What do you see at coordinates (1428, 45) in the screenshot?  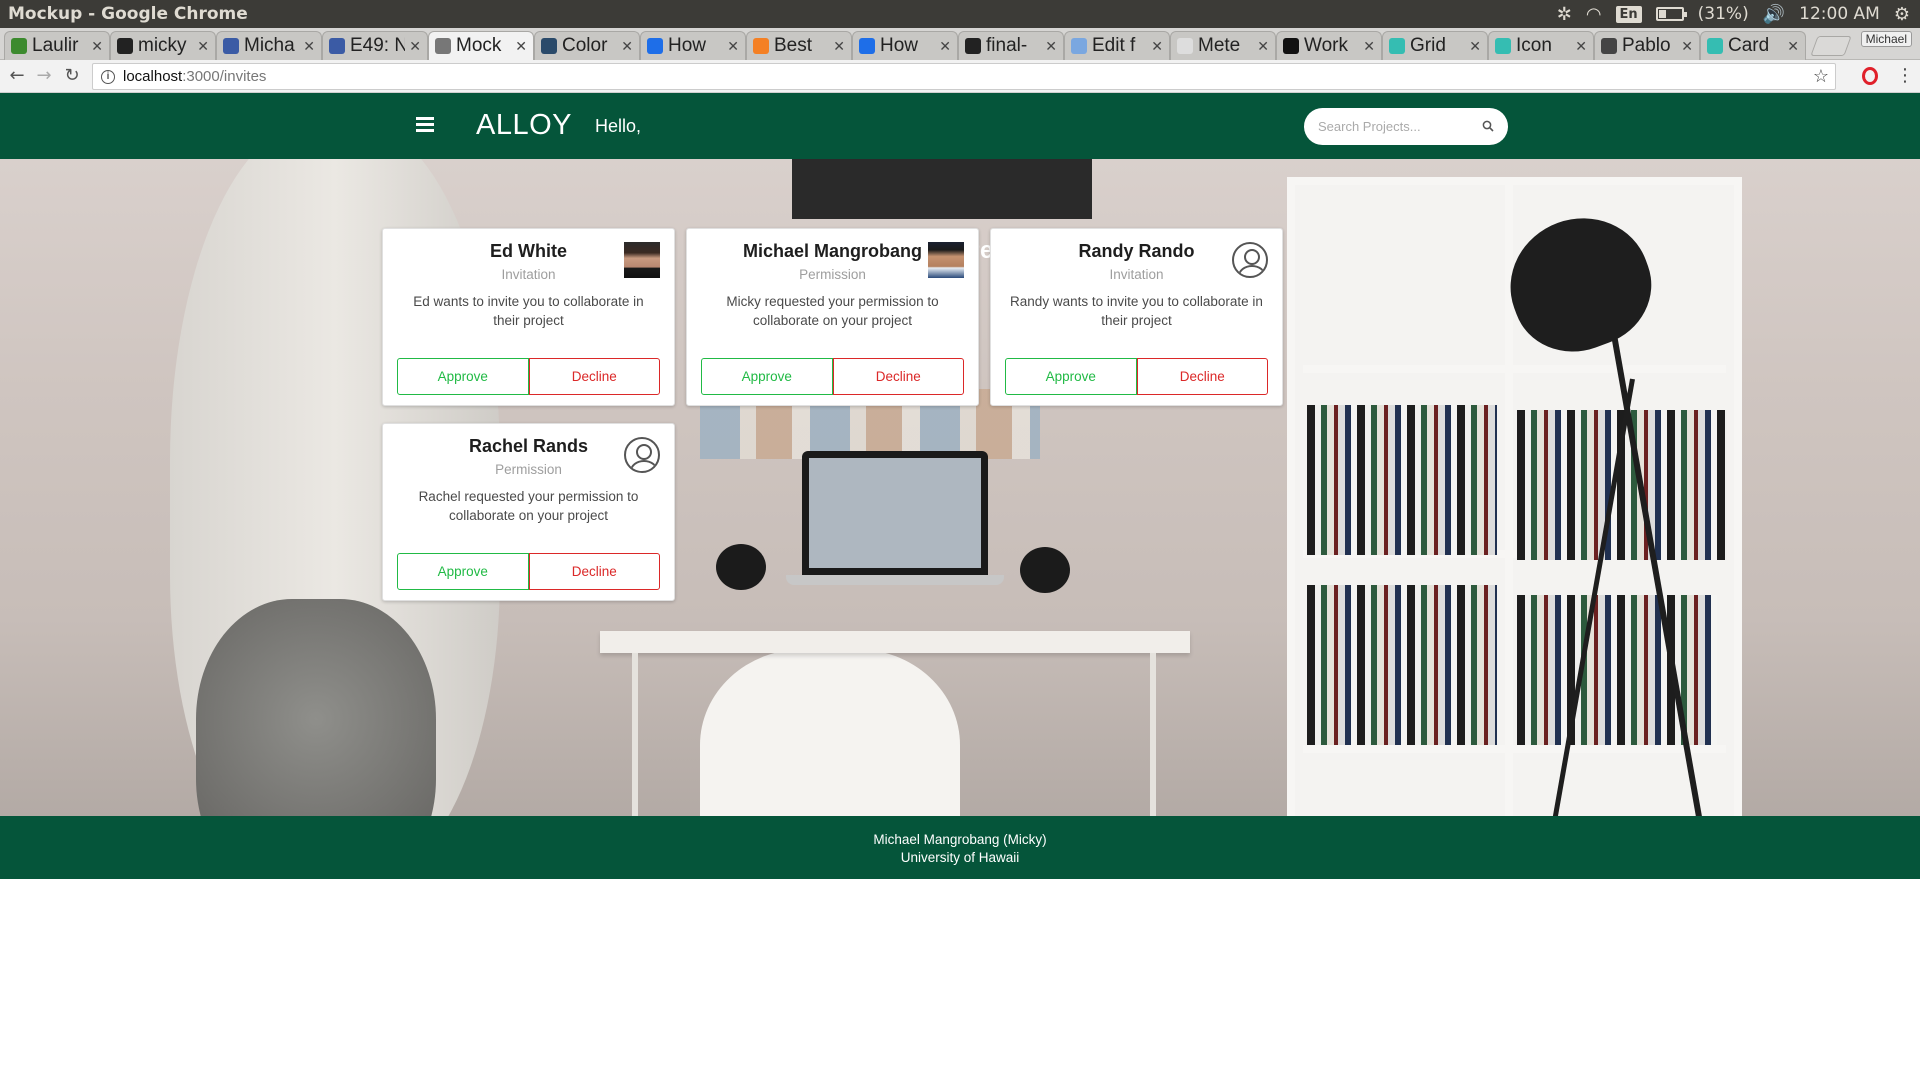 I see `tab-label: Grid` at bounding box center [1428, 45].